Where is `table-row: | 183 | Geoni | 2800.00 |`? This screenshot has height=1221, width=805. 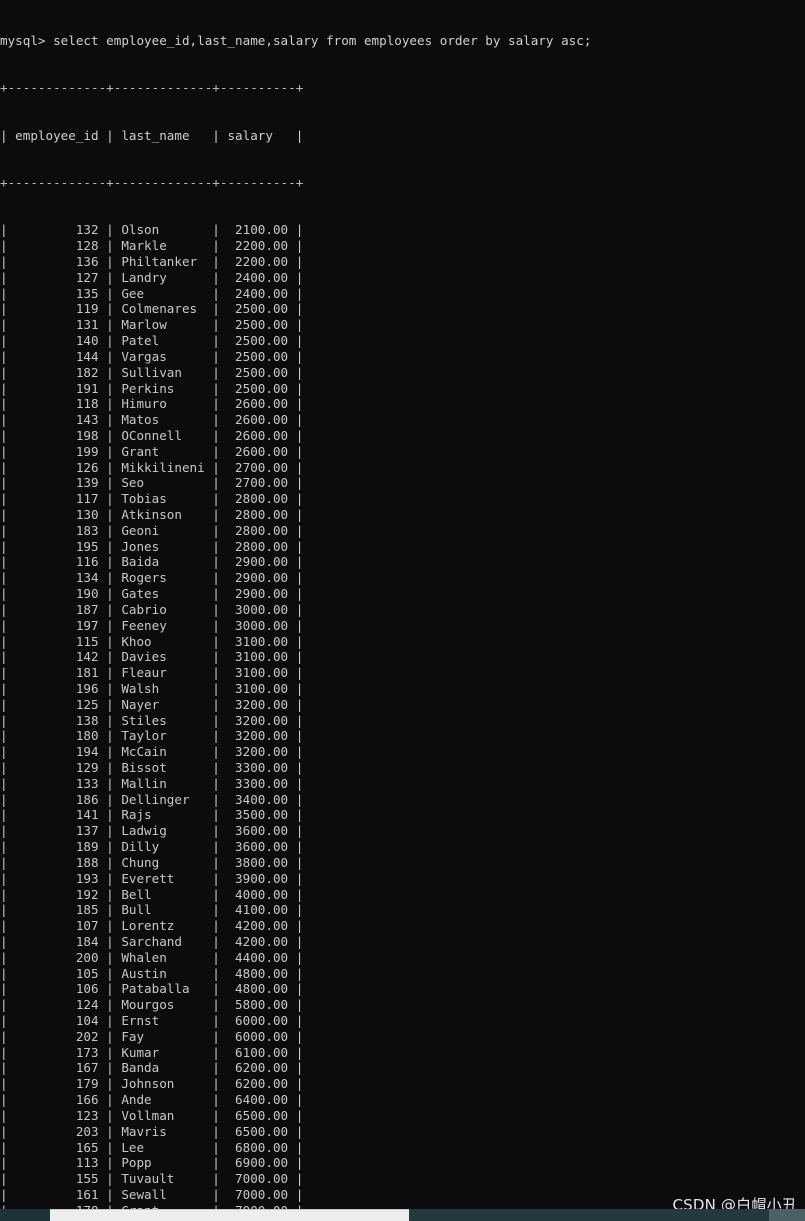 table-row: | 183 | Geoni | 2800.00 | is located at coordinates (152, 530).